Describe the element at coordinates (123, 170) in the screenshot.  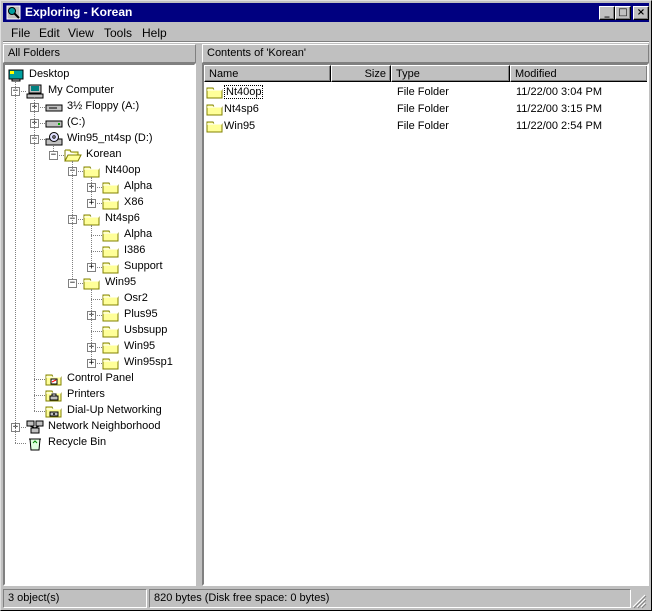
I see `tree-item-label: Nt40op` at that location.